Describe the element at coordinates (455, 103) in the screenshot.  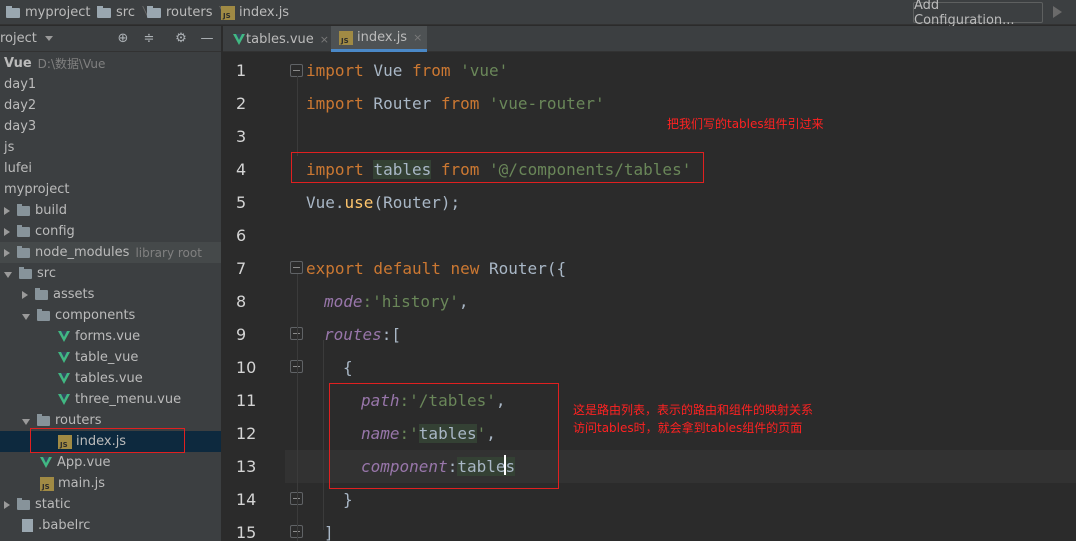
I see `code-line-2: import Router from 'vue-router'` at that location.